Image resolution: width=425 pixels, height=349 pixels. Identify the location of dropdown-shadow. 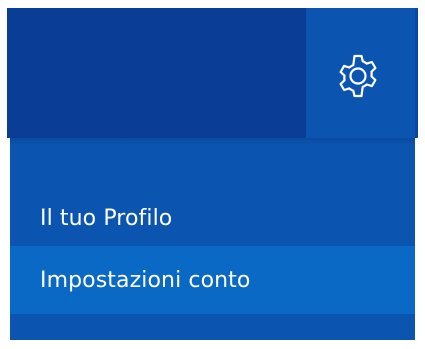
(212, 142).